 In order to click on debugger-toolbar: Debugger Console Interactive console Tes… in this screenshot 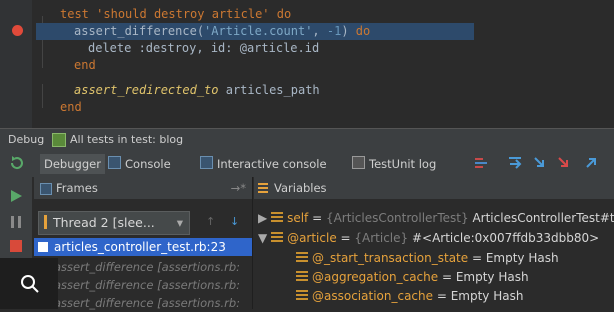, I will do `click(307, 164)`.